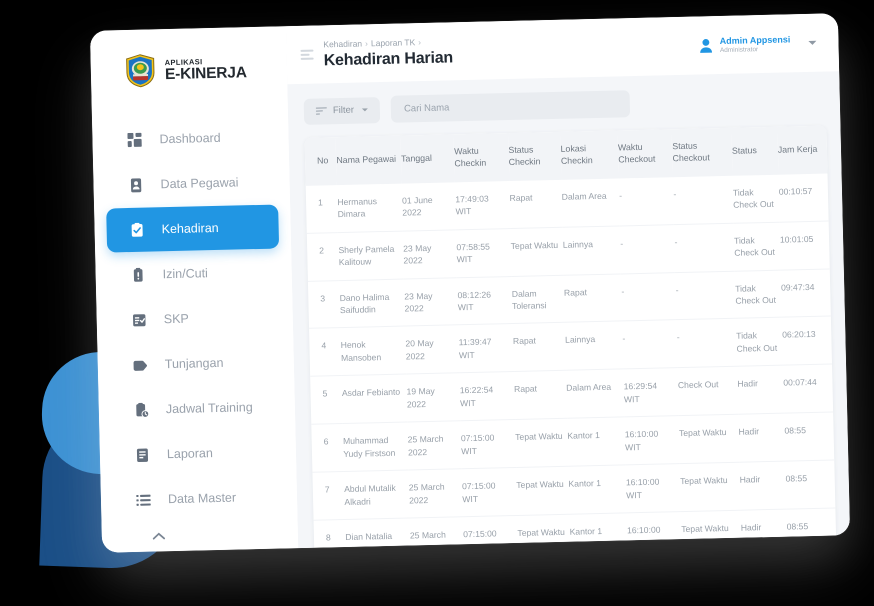 This screenshot has height=606, width=874. I want to click on breadcrumb-item-kehadiran: Kehadiran, so click(342, 43).